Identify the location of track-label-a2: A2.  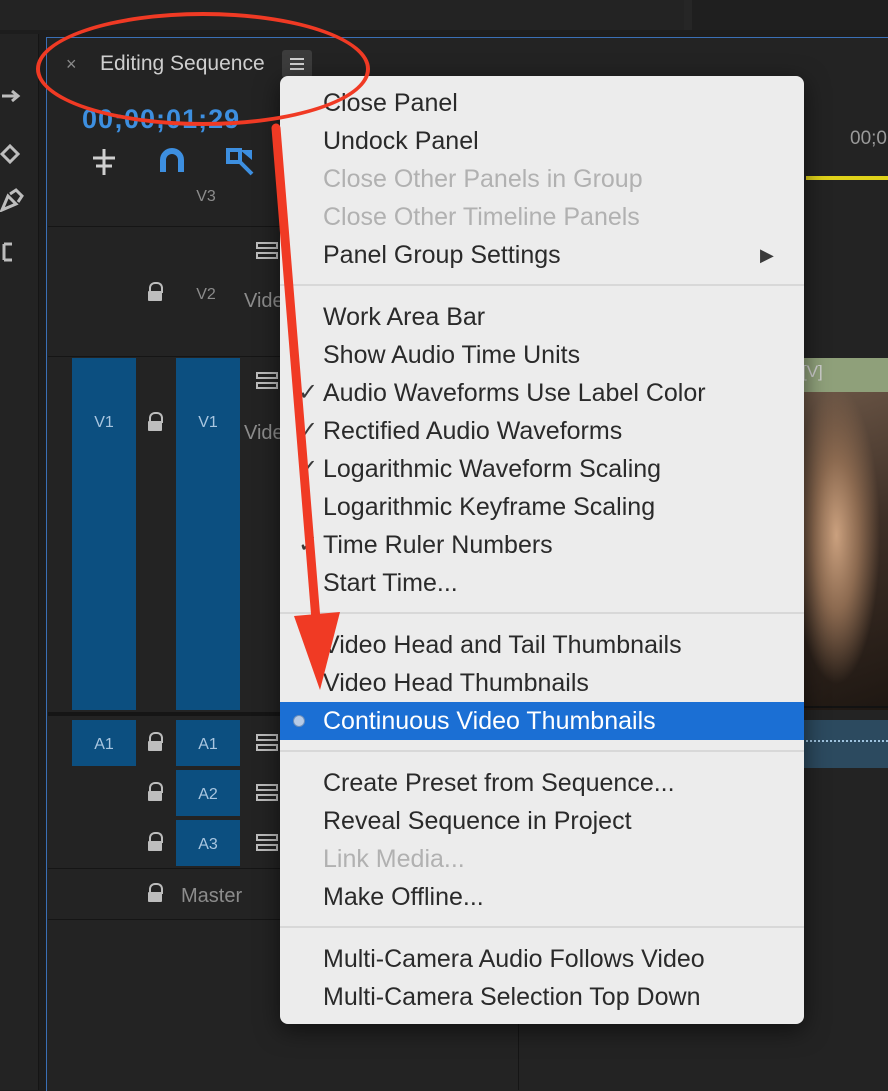
(208, 794).